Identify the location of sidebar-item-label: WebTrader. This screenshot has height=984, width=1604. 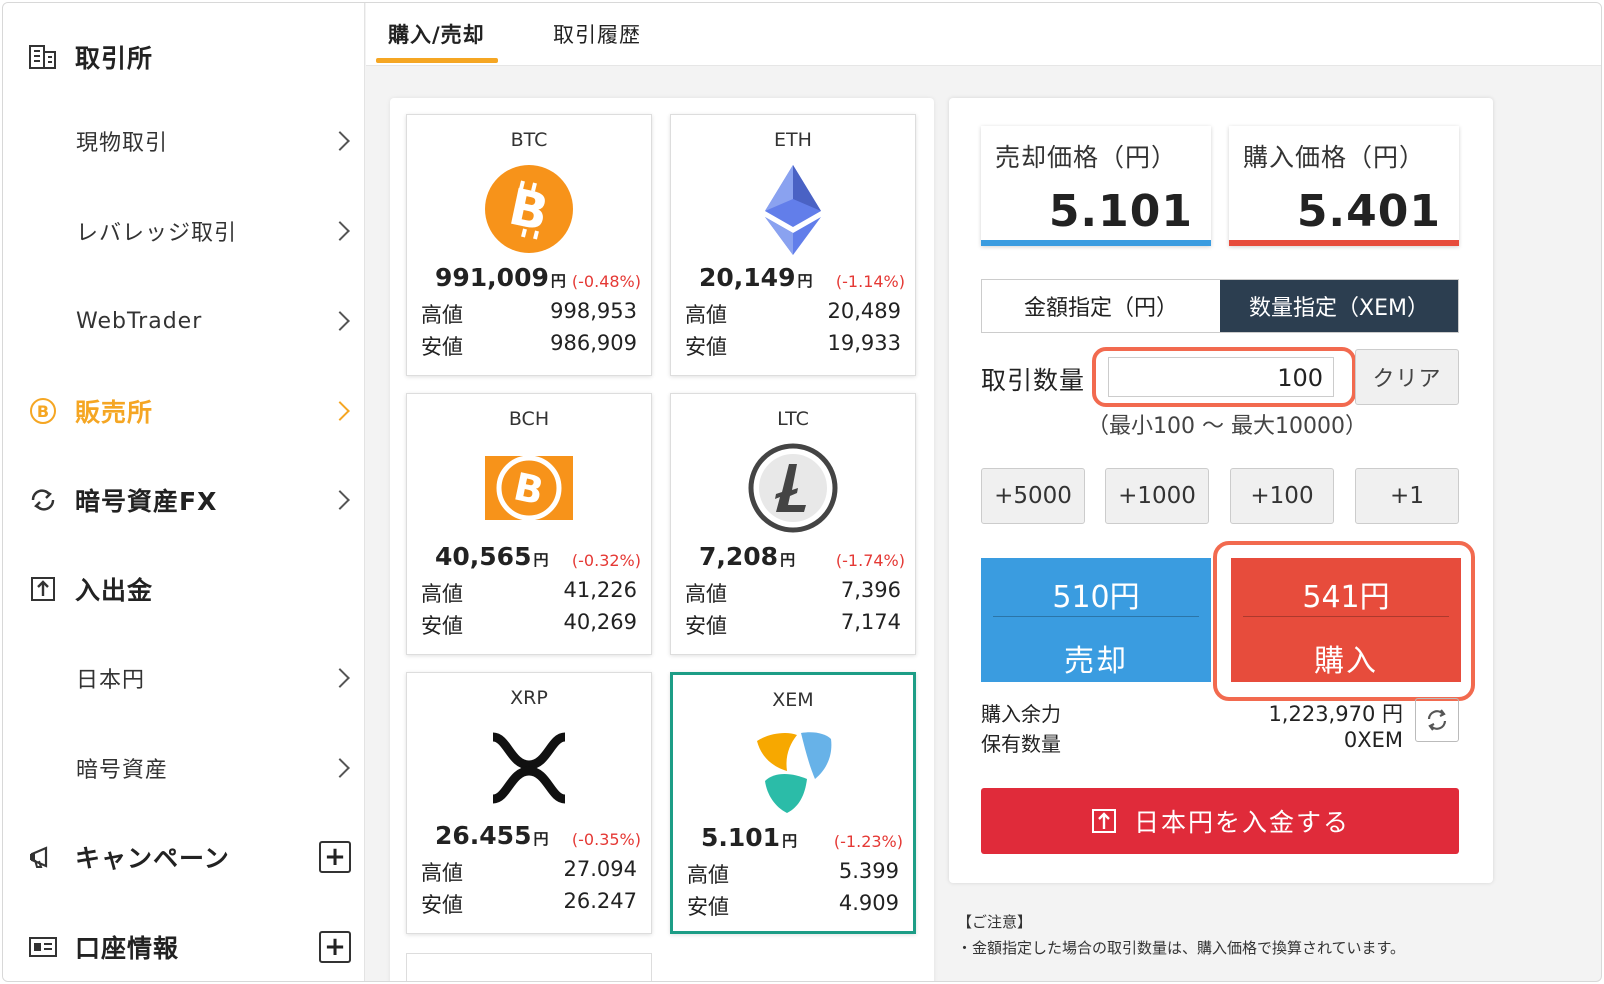
(139, 321).